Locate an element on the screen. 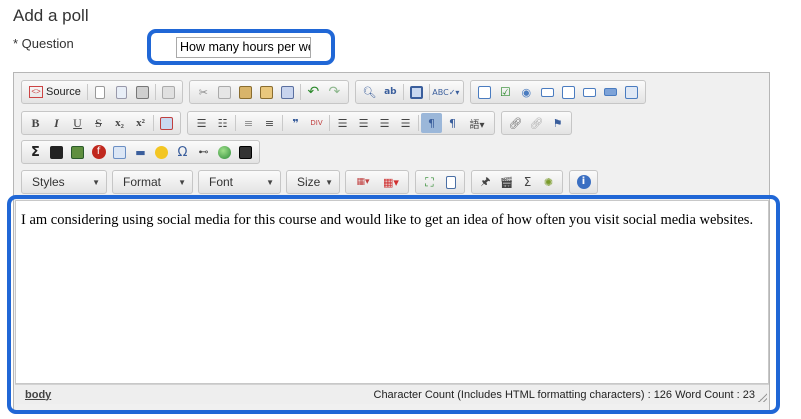  justify-button: ☰ is located at coordinates (405, 123).